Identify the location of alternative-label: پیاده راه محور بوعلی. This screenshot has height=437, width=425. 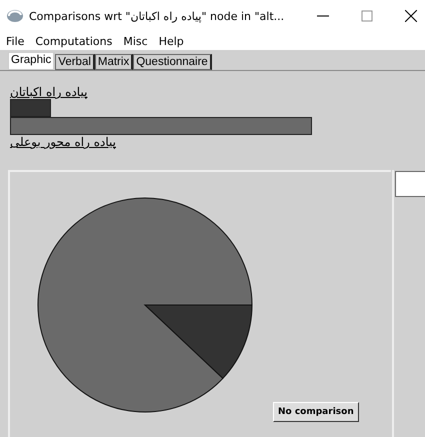
(63, 142).